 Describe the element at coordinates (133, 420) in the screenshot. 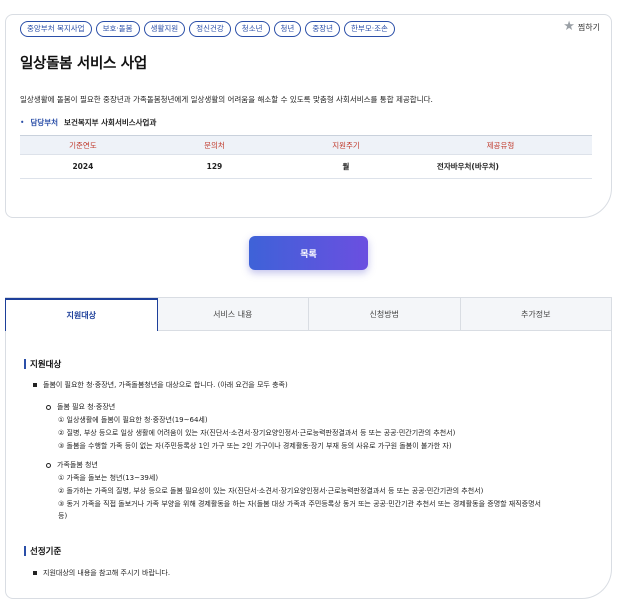

I see `list-item: ① 일상생활에 돌봄이 필요한 청·중장년(19~64세)` at that location.